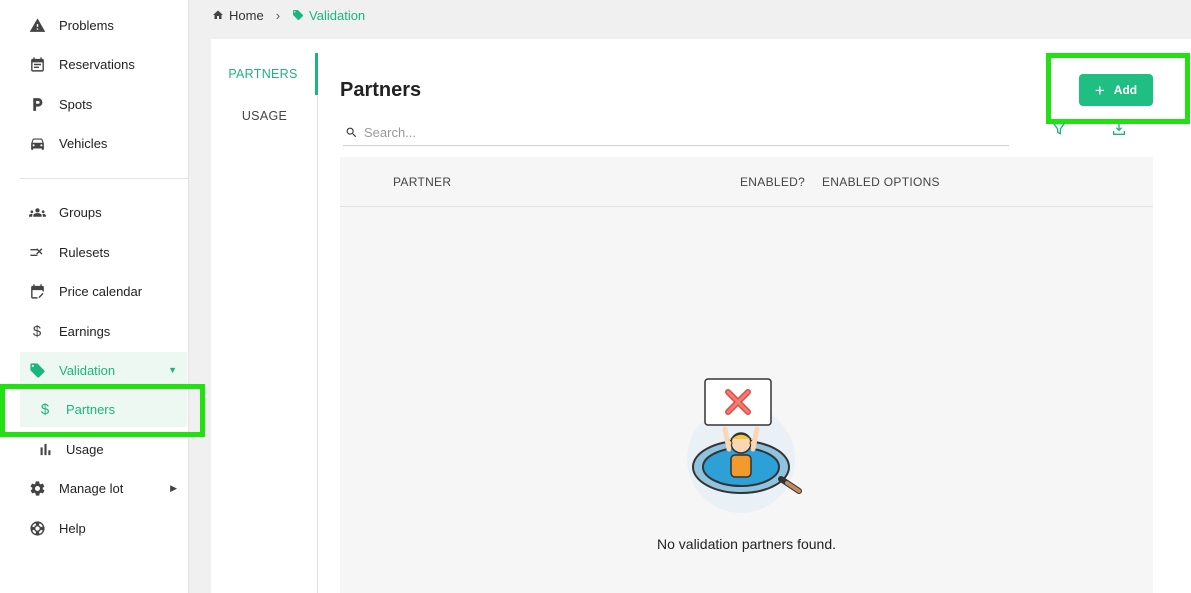  I want to click on sidebar-item-label: Price calendar, so click(101, 291).